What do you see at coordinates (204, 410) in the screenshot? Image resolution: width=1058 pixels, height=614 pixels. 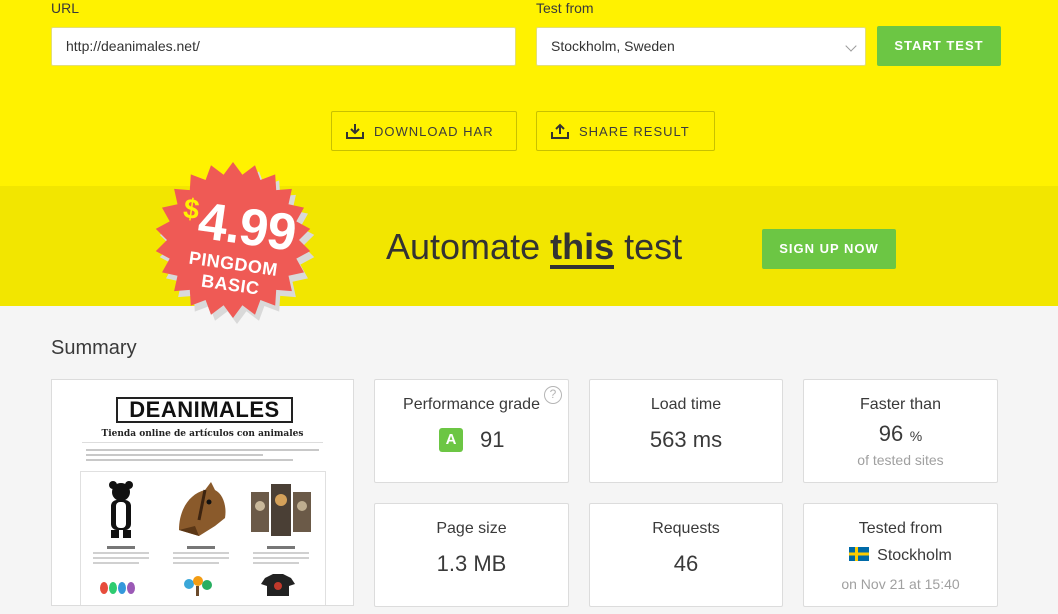 I see `screenshot-logo: DEANIMALES` at bounding box center [204, 410].